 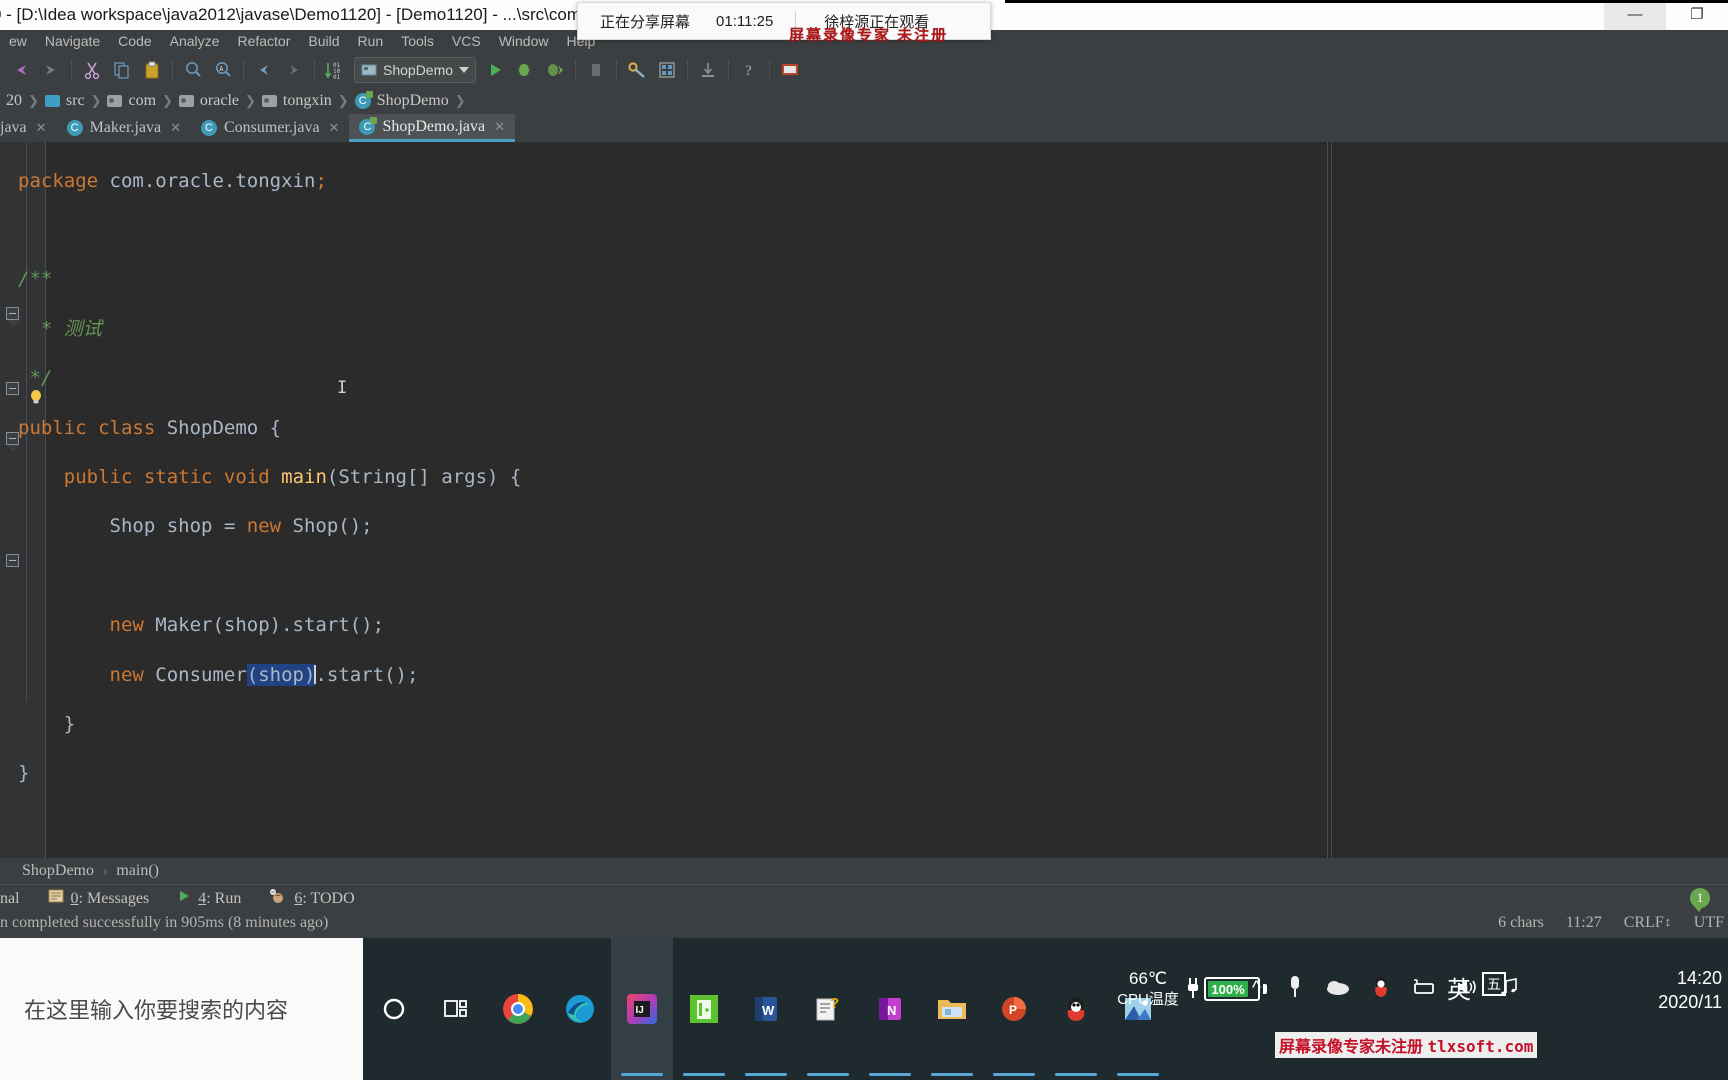 I want to click on maximize-button: ❐, so click(x=1697, y=15).